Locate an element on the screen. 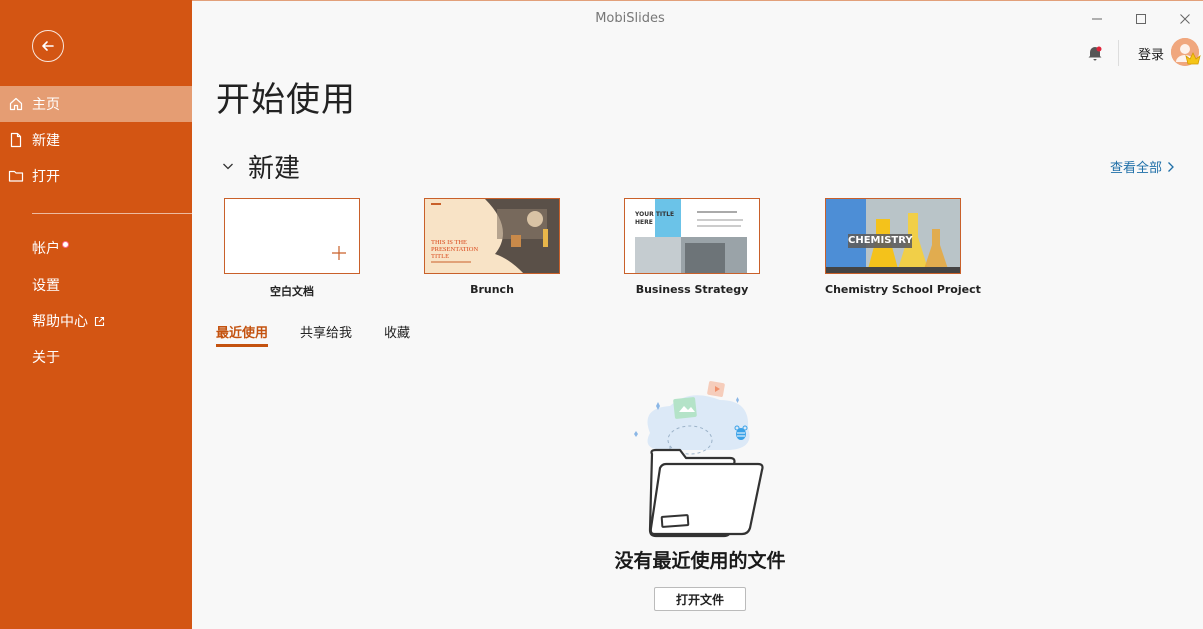 This screenshot has width=1203, height=629. nav-label: 新建 is located at coordinates (46, 141).